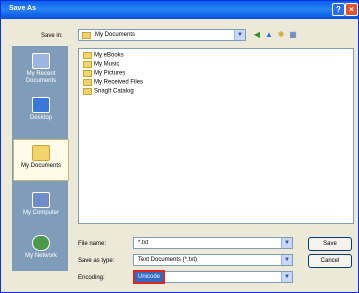  I want to click on help-button: ?, so click(338, 9).